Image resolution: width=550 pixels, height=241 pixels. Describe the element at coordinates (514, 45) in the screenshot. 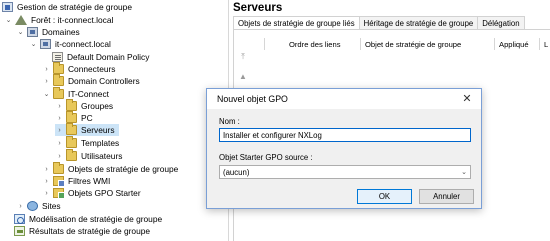

I see `column-enforced: Appliqué` at that location.